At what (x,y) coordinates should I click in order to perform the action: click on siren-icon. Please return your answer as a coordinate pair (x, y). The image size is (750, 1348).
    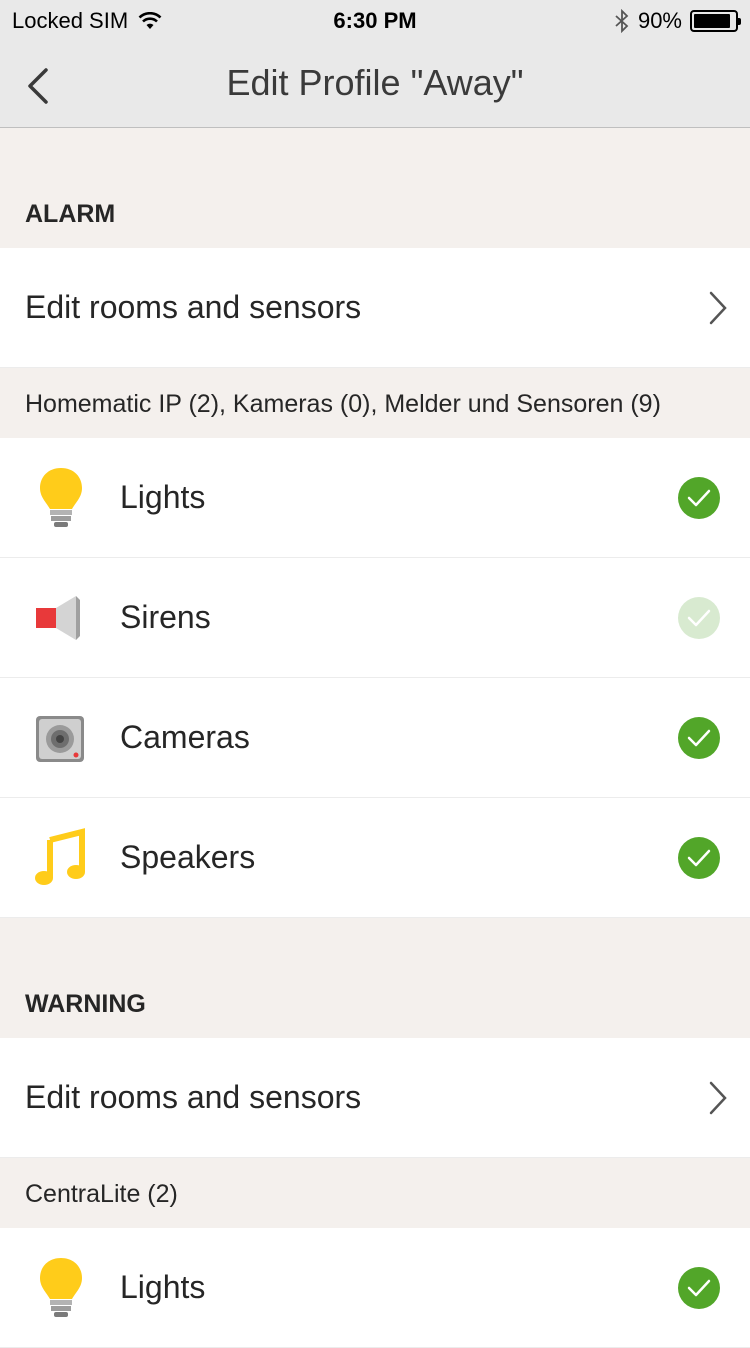
    Looking at the image, I should click on (58, 618).